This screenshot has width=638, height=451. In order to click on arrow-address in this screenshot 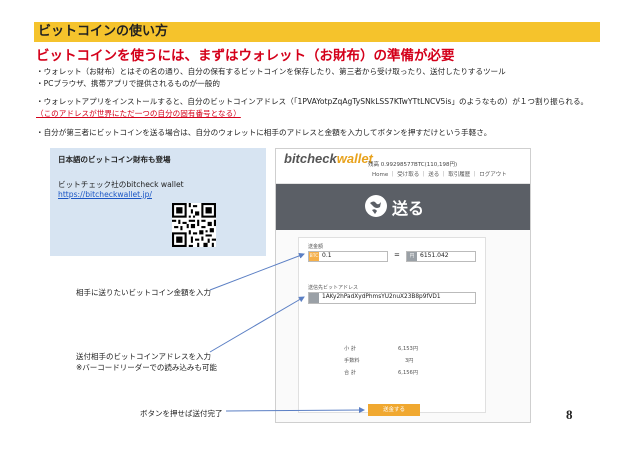, I will do `click(257, 324)`.